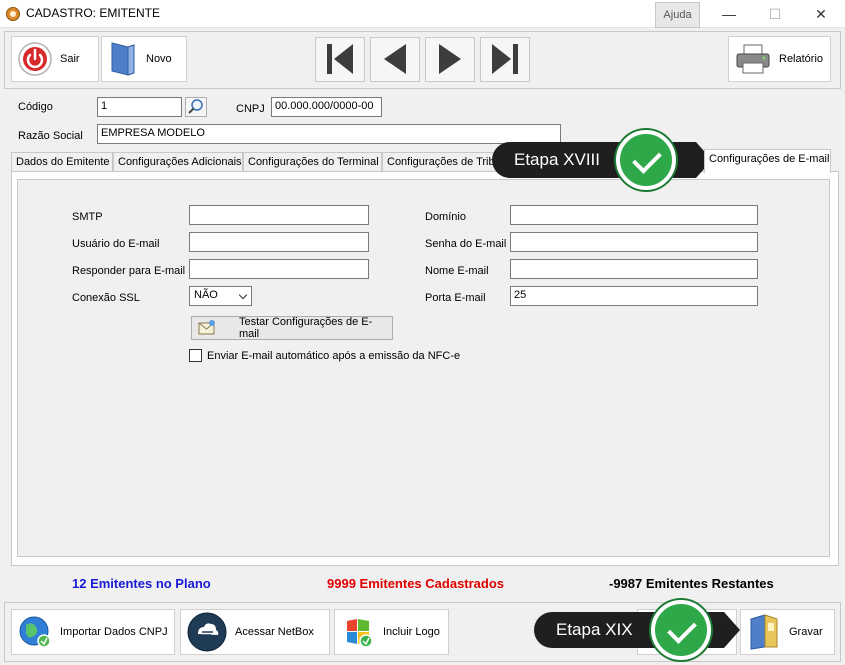 The image size is (845, 665). I want to click on email-port-label: Porta E-mail, so click(455, 298).